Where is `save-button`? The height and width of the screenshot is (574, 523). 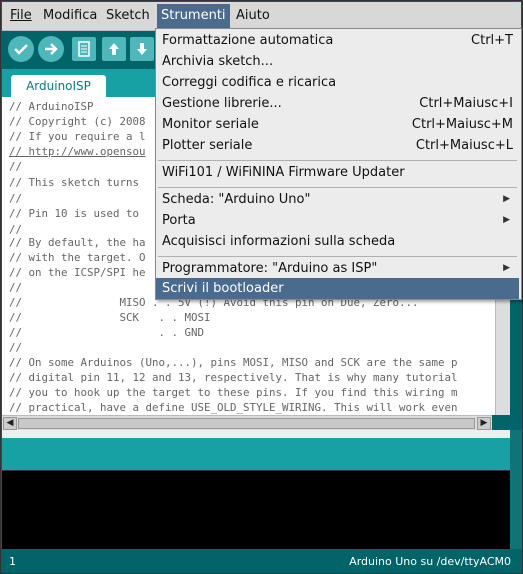
save-button is located at coordinates (142, 49).